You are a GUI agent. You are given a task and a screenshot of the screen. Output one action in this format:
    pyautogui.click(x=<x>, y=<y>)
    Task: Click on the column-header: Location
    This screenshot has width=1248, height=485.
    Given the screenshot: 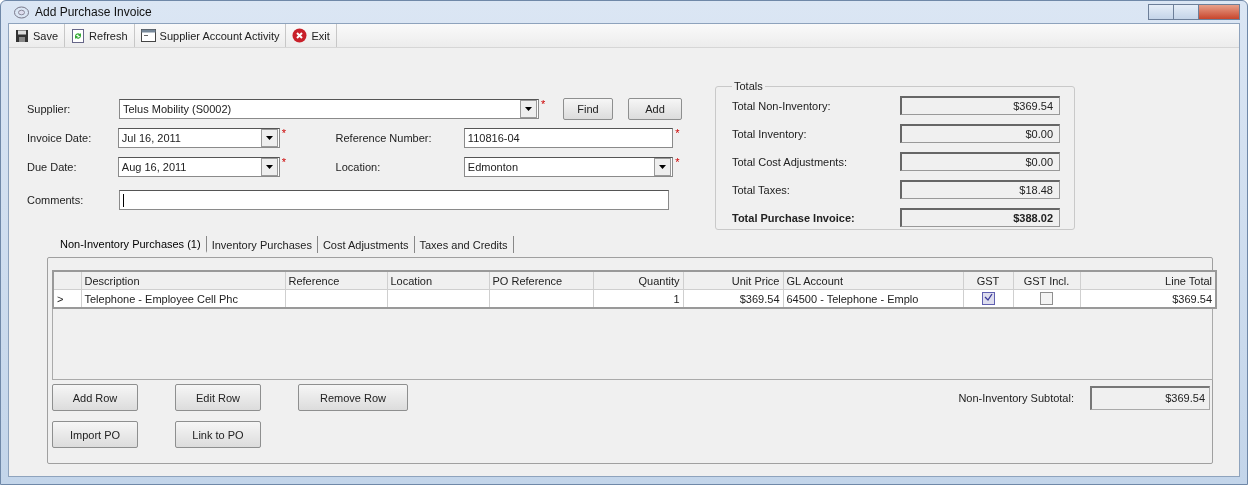 What is the action you would take?
    pyautogui.click(x=438, y=280)
    